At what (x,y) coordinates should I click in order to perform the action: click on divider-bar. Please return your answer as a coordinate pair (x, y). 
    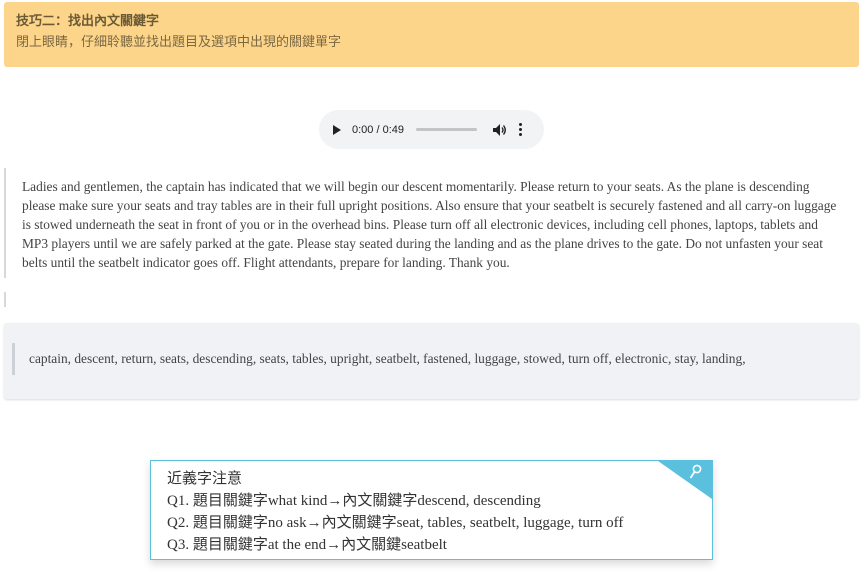
    Looking at the image, I should click on (5, 299).